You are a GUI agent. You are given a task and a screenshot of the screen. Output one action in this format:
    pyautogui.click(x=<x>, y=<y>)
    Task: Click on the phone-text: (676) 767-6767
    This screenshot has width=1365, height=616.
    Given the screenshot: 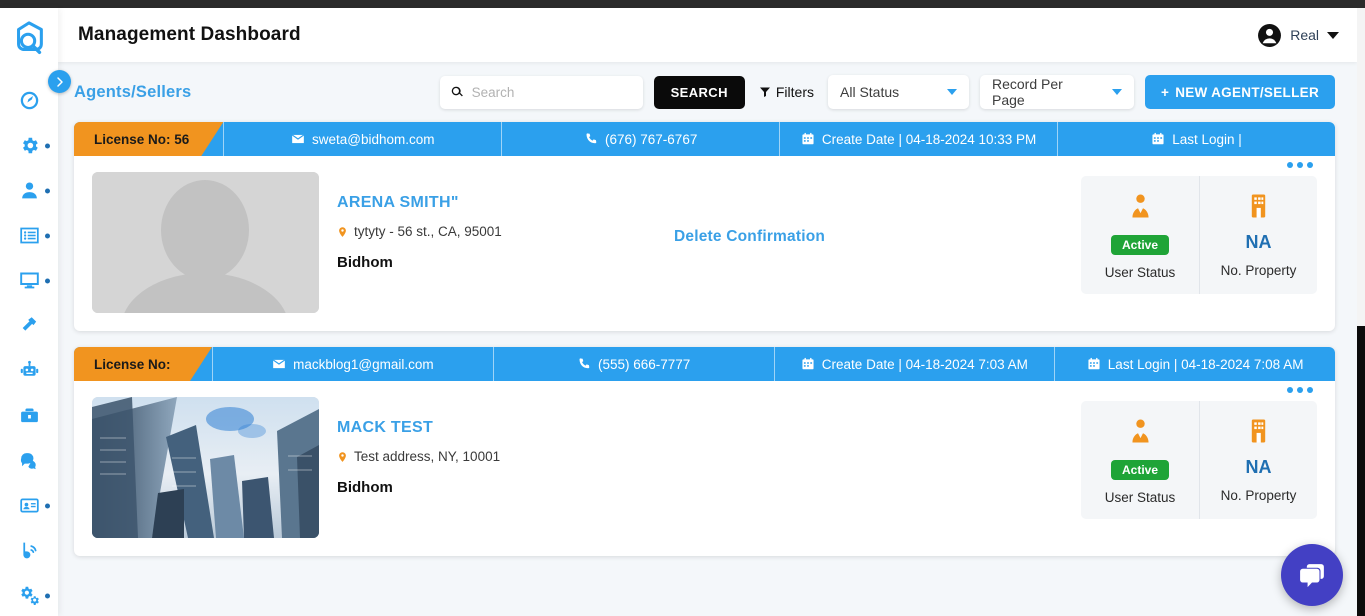 What is the action you would take?
    pyautogui.click(x=651, y=139)
    